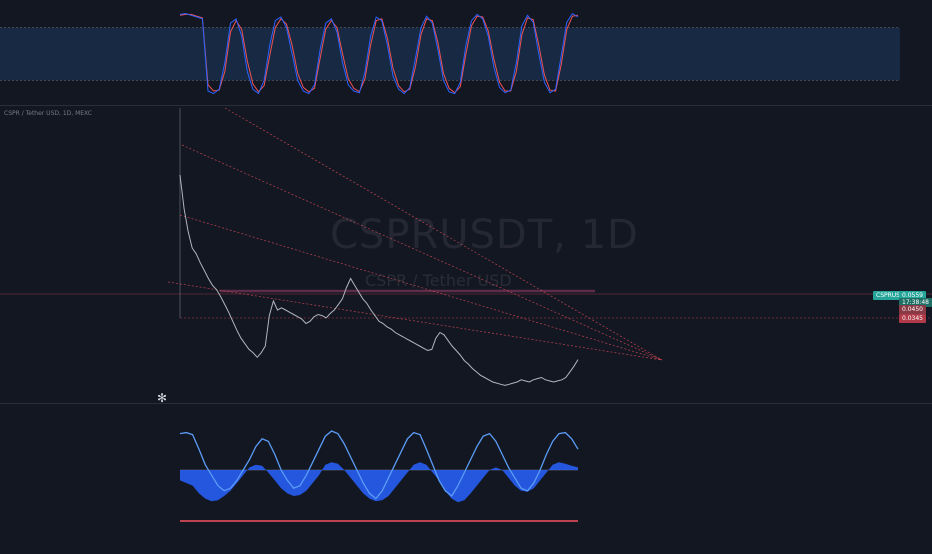 The image size is (932, 554). What do you see at coordinates (912, 309) in the screenshot?
I see `level-badge-a: 0.0450` at bounding box center [912, 309].